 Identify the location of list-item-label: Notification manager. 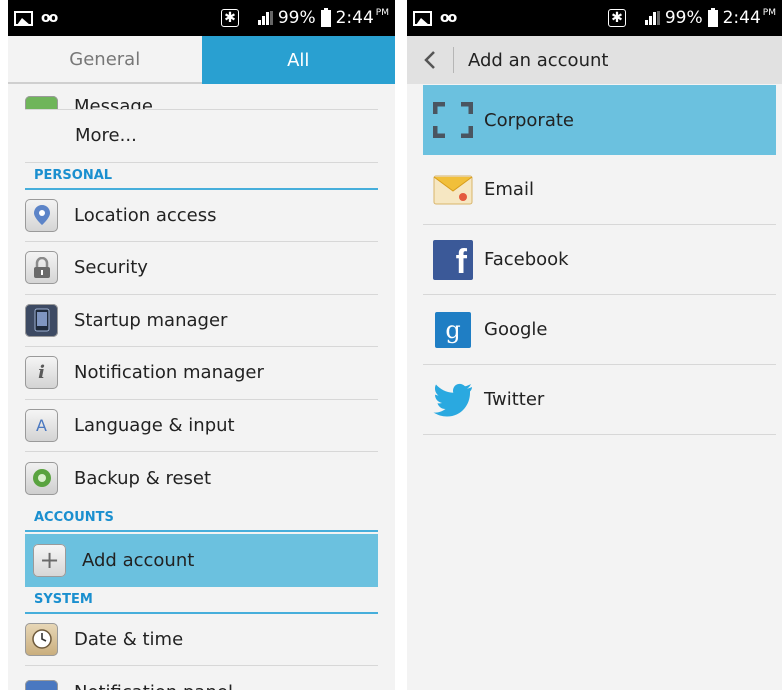
(169, 373).